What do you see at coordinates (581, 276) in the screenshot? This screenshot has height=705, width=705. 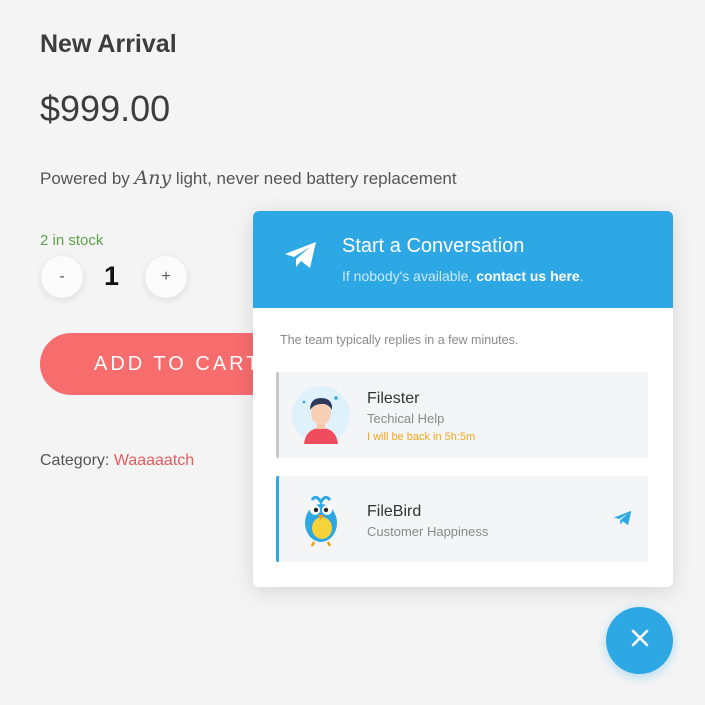 I see `chat-subtitle-end: .` at bounding box center [581, 276].